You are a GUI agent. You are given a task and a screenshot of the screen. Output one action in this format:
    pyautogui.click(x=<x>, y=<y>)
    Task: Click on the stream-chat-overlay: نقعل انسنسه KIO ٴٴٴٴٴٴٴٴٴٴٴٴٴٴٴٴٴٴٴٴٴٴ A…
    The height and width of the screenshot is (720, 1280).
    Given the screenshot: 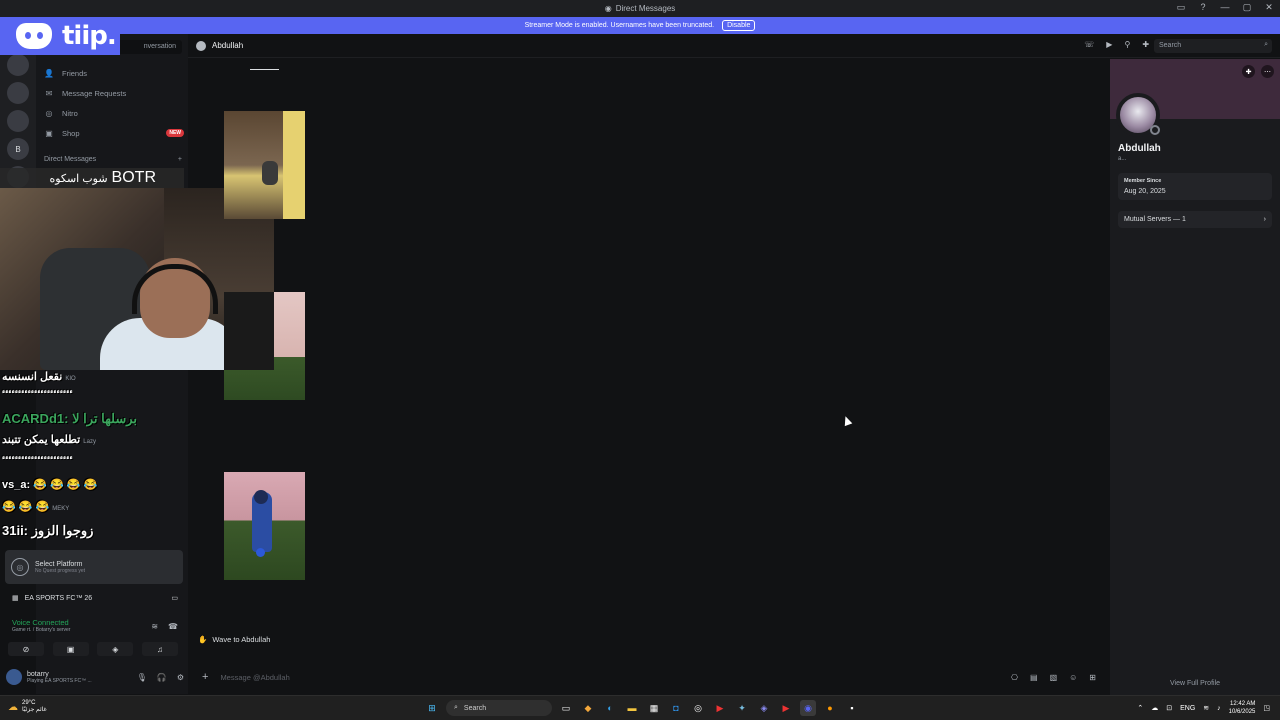 What is the action you would take?
    pyautogui.click(x=93, y=460)
    